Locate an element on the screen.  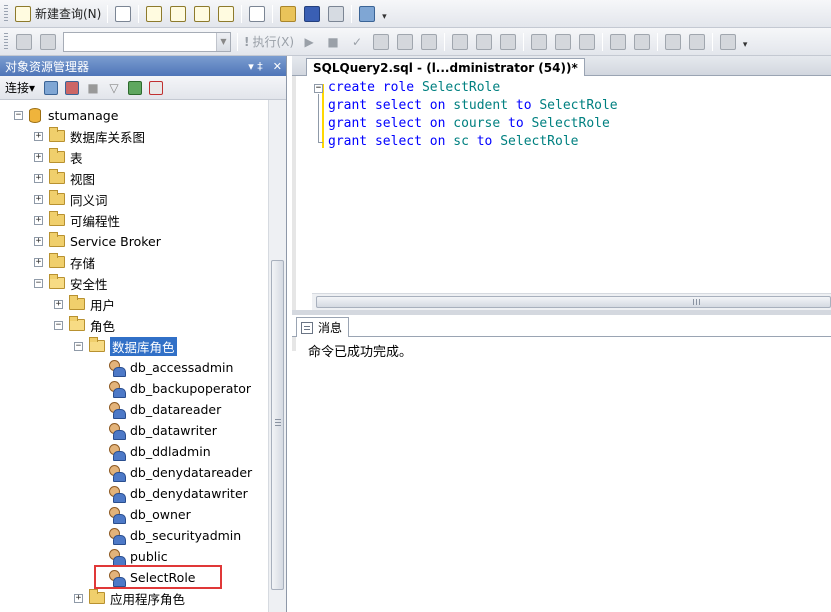
increase-indent-button is located at coordinates (697, 42).